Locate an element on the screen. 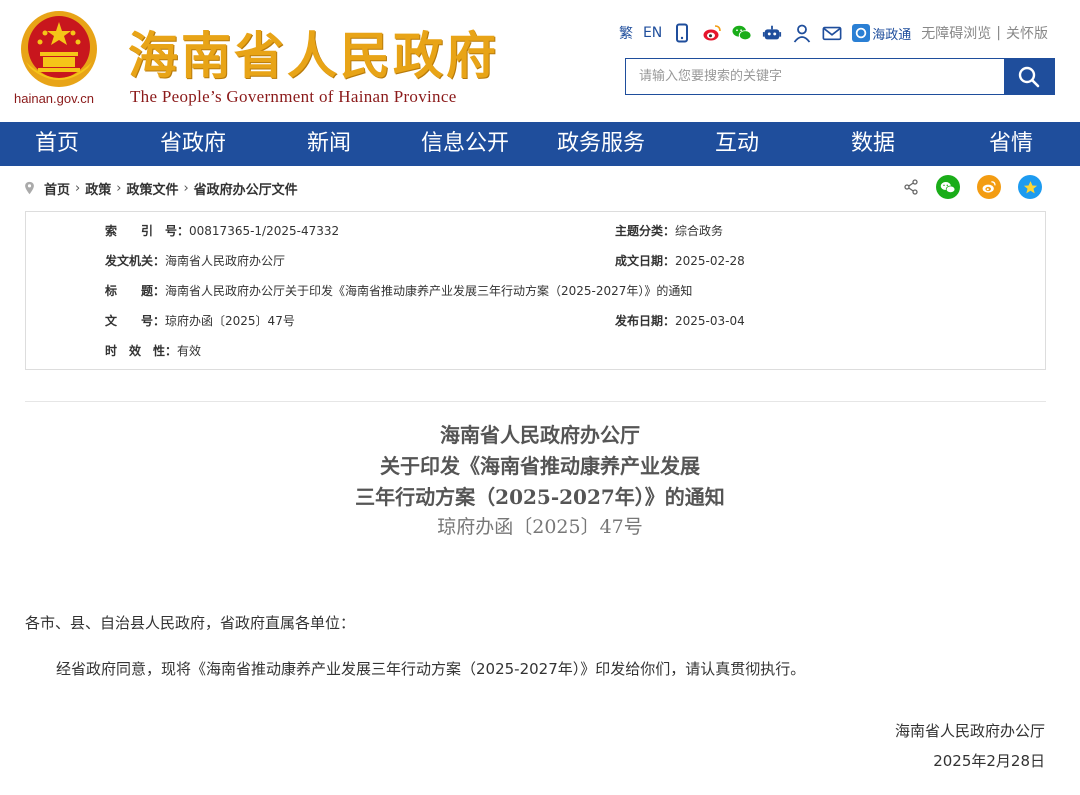 The height and width of the screenshot is (795, 1080). share-icon is located at coordinates (911, 187).